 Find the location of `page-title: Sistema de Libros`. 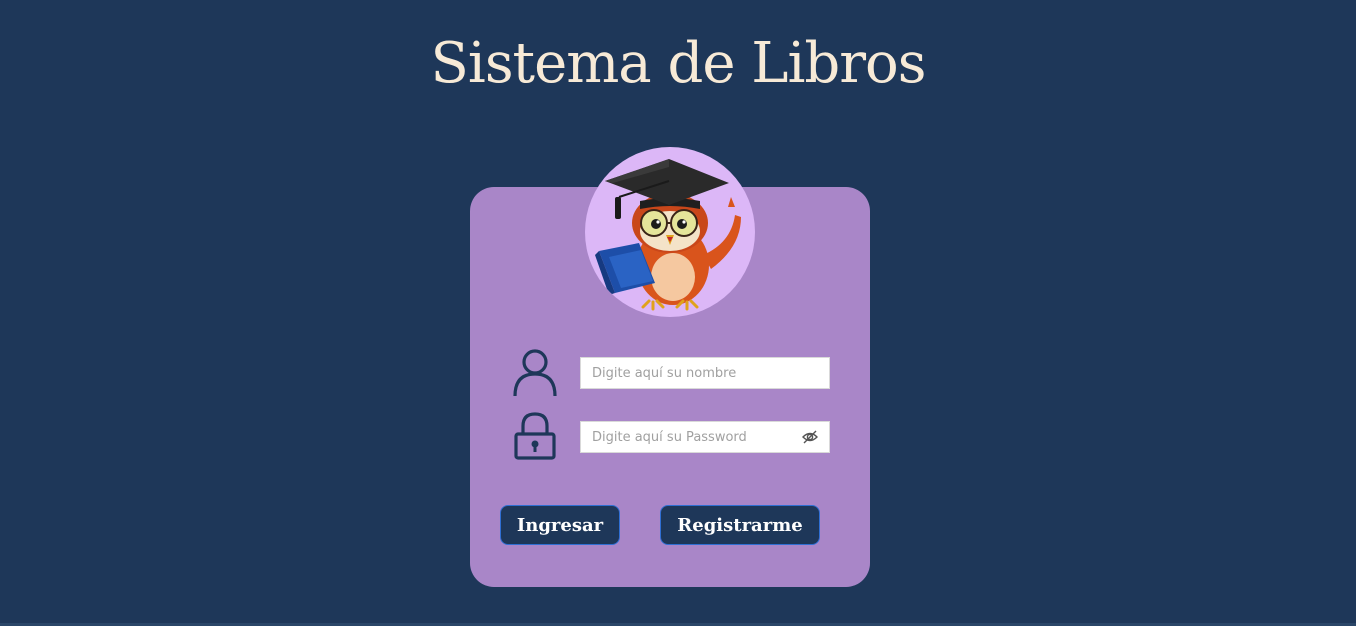

page-title: Sistema de Libros is located at coordinates (678, 63).